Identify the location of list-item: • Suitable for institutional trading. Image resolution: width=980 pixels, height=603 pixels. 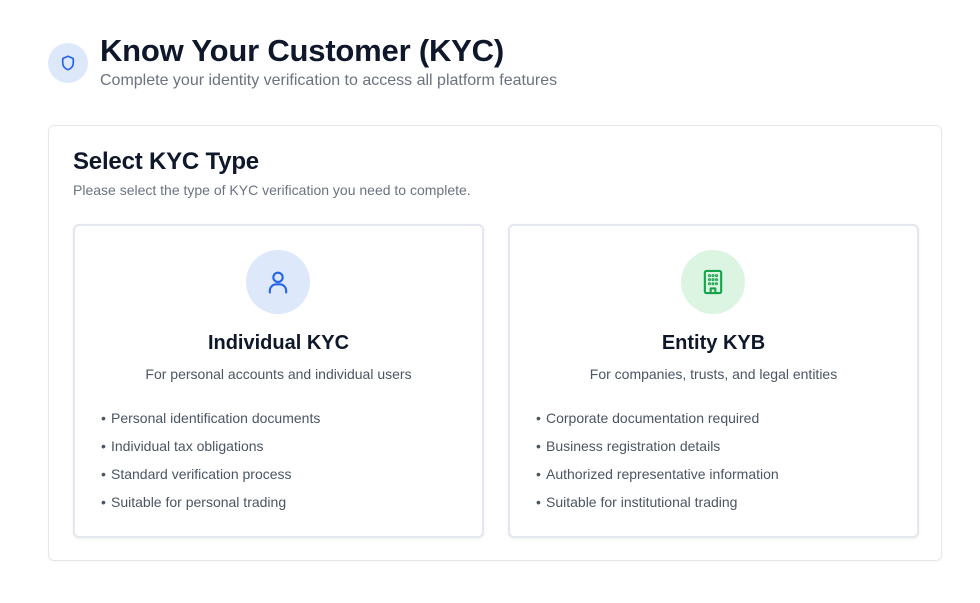
(637, 502).